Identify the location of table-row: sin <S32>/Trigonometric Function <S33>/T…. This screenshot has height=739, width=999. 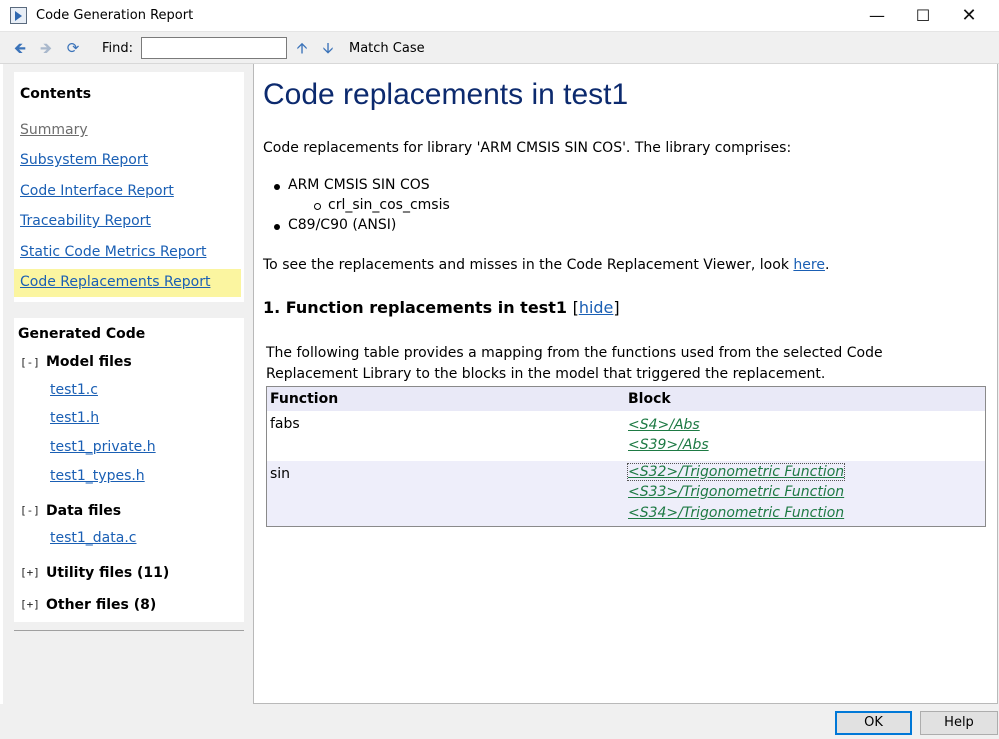
(626, 493).